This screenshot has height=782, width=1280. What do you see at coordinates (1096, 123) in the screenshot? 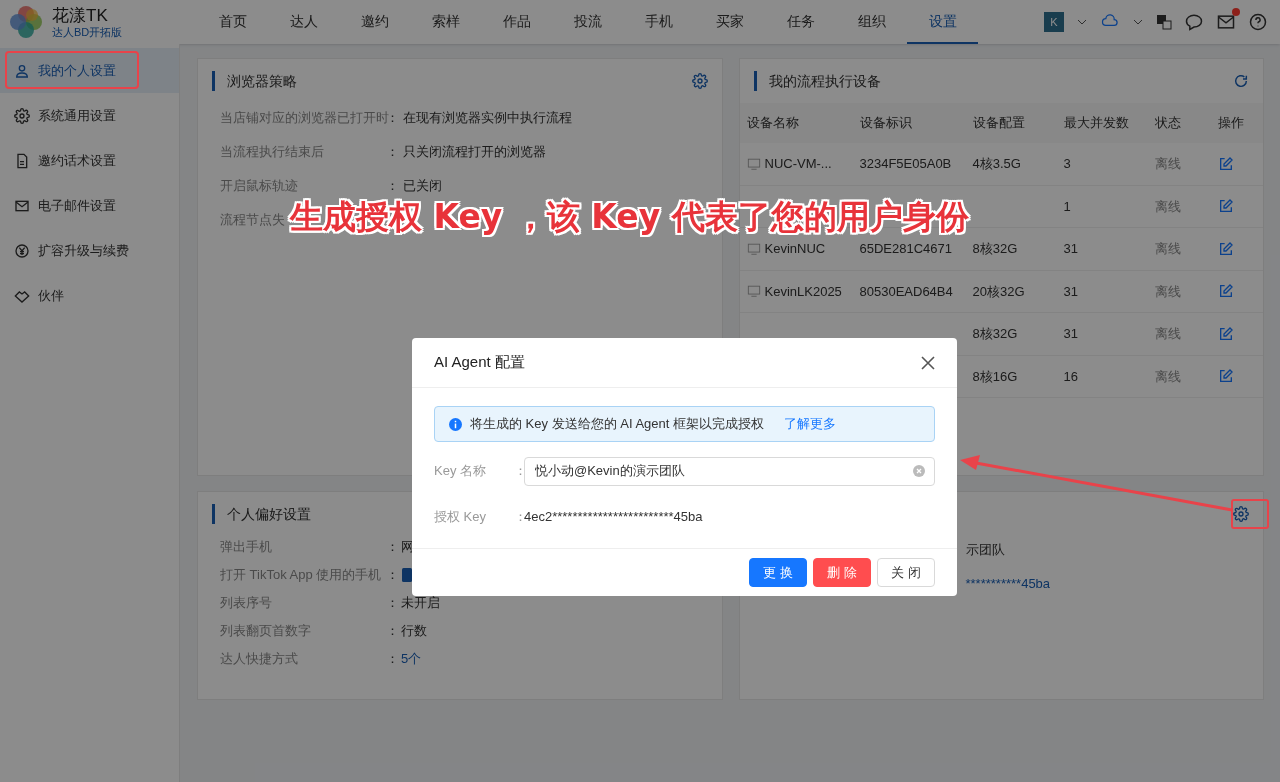
I see `column-header: 最大并发数` at bounding box center [1096, 123].